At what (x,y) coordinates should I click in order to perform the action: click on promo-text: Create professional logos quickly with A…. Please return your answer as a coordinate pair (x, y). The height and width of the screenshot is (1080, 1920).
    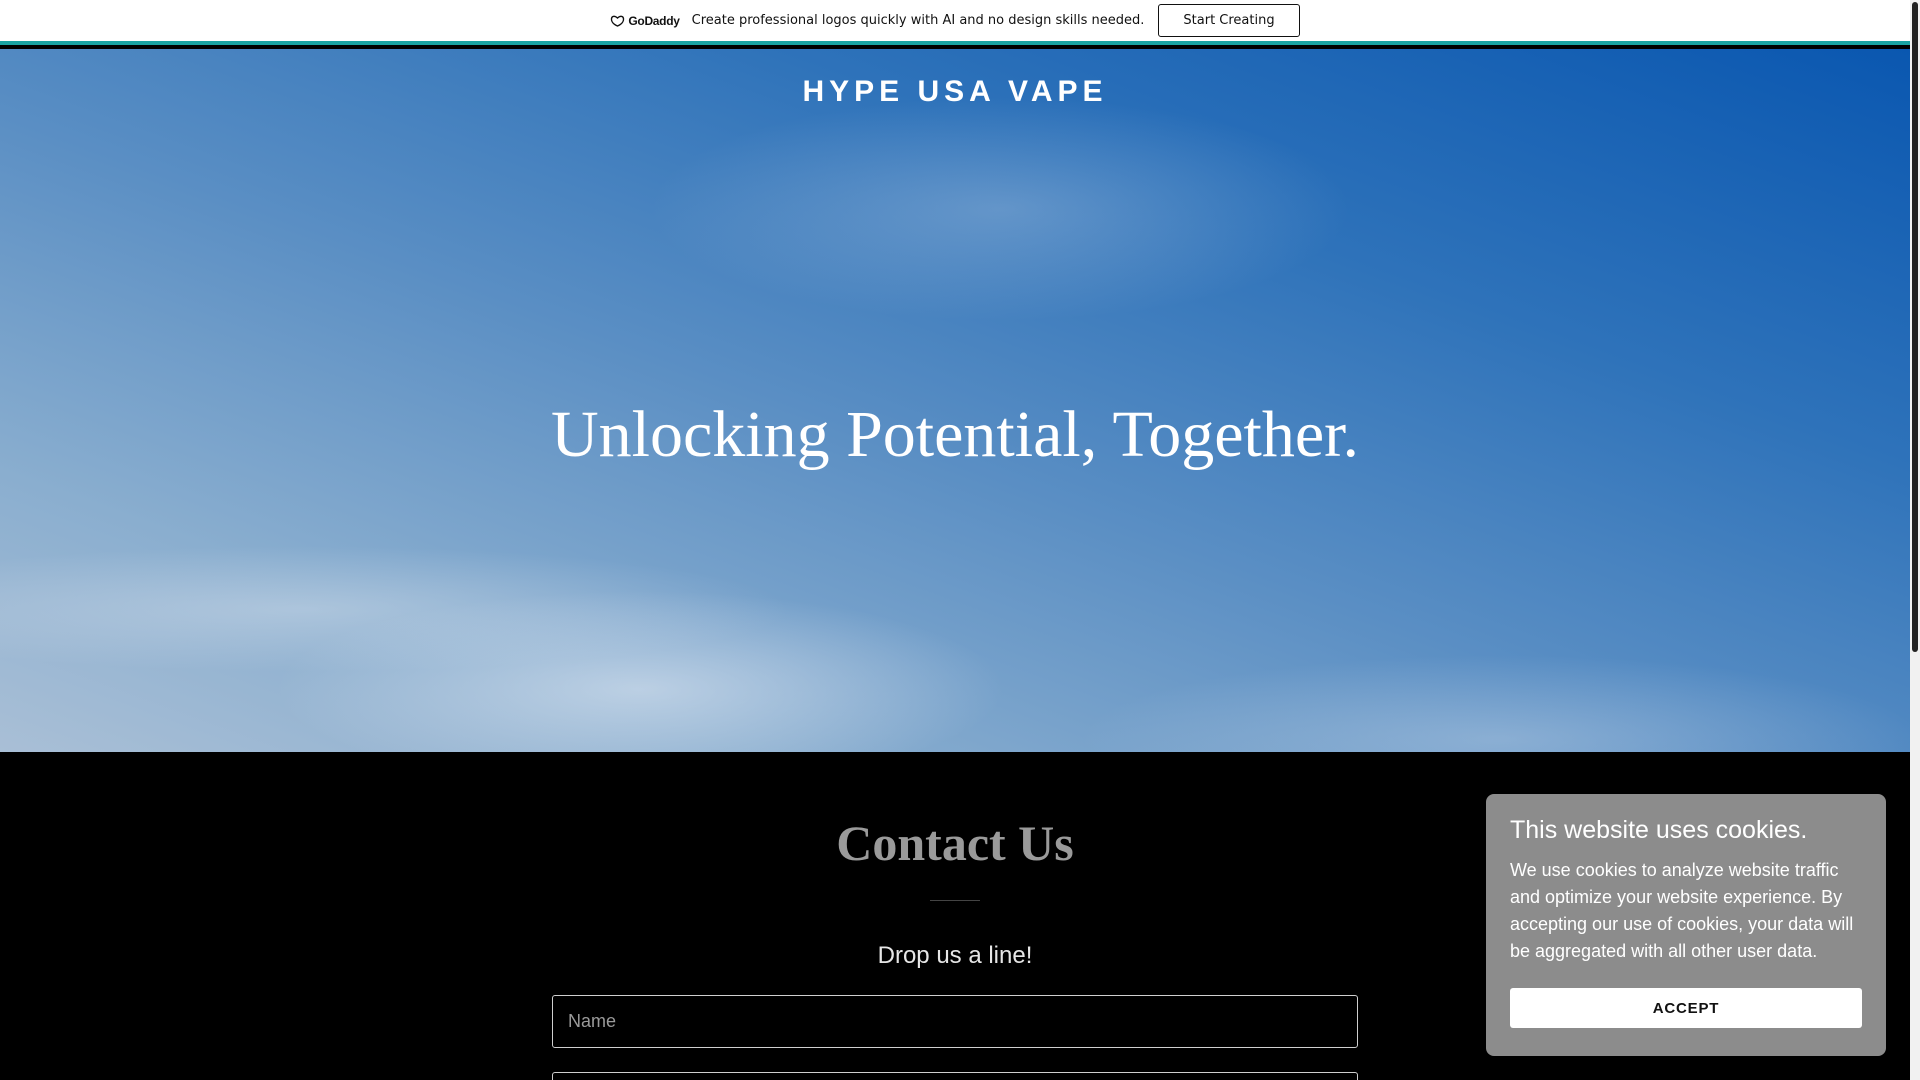
    Looking at the image, I should click on (918, 20).